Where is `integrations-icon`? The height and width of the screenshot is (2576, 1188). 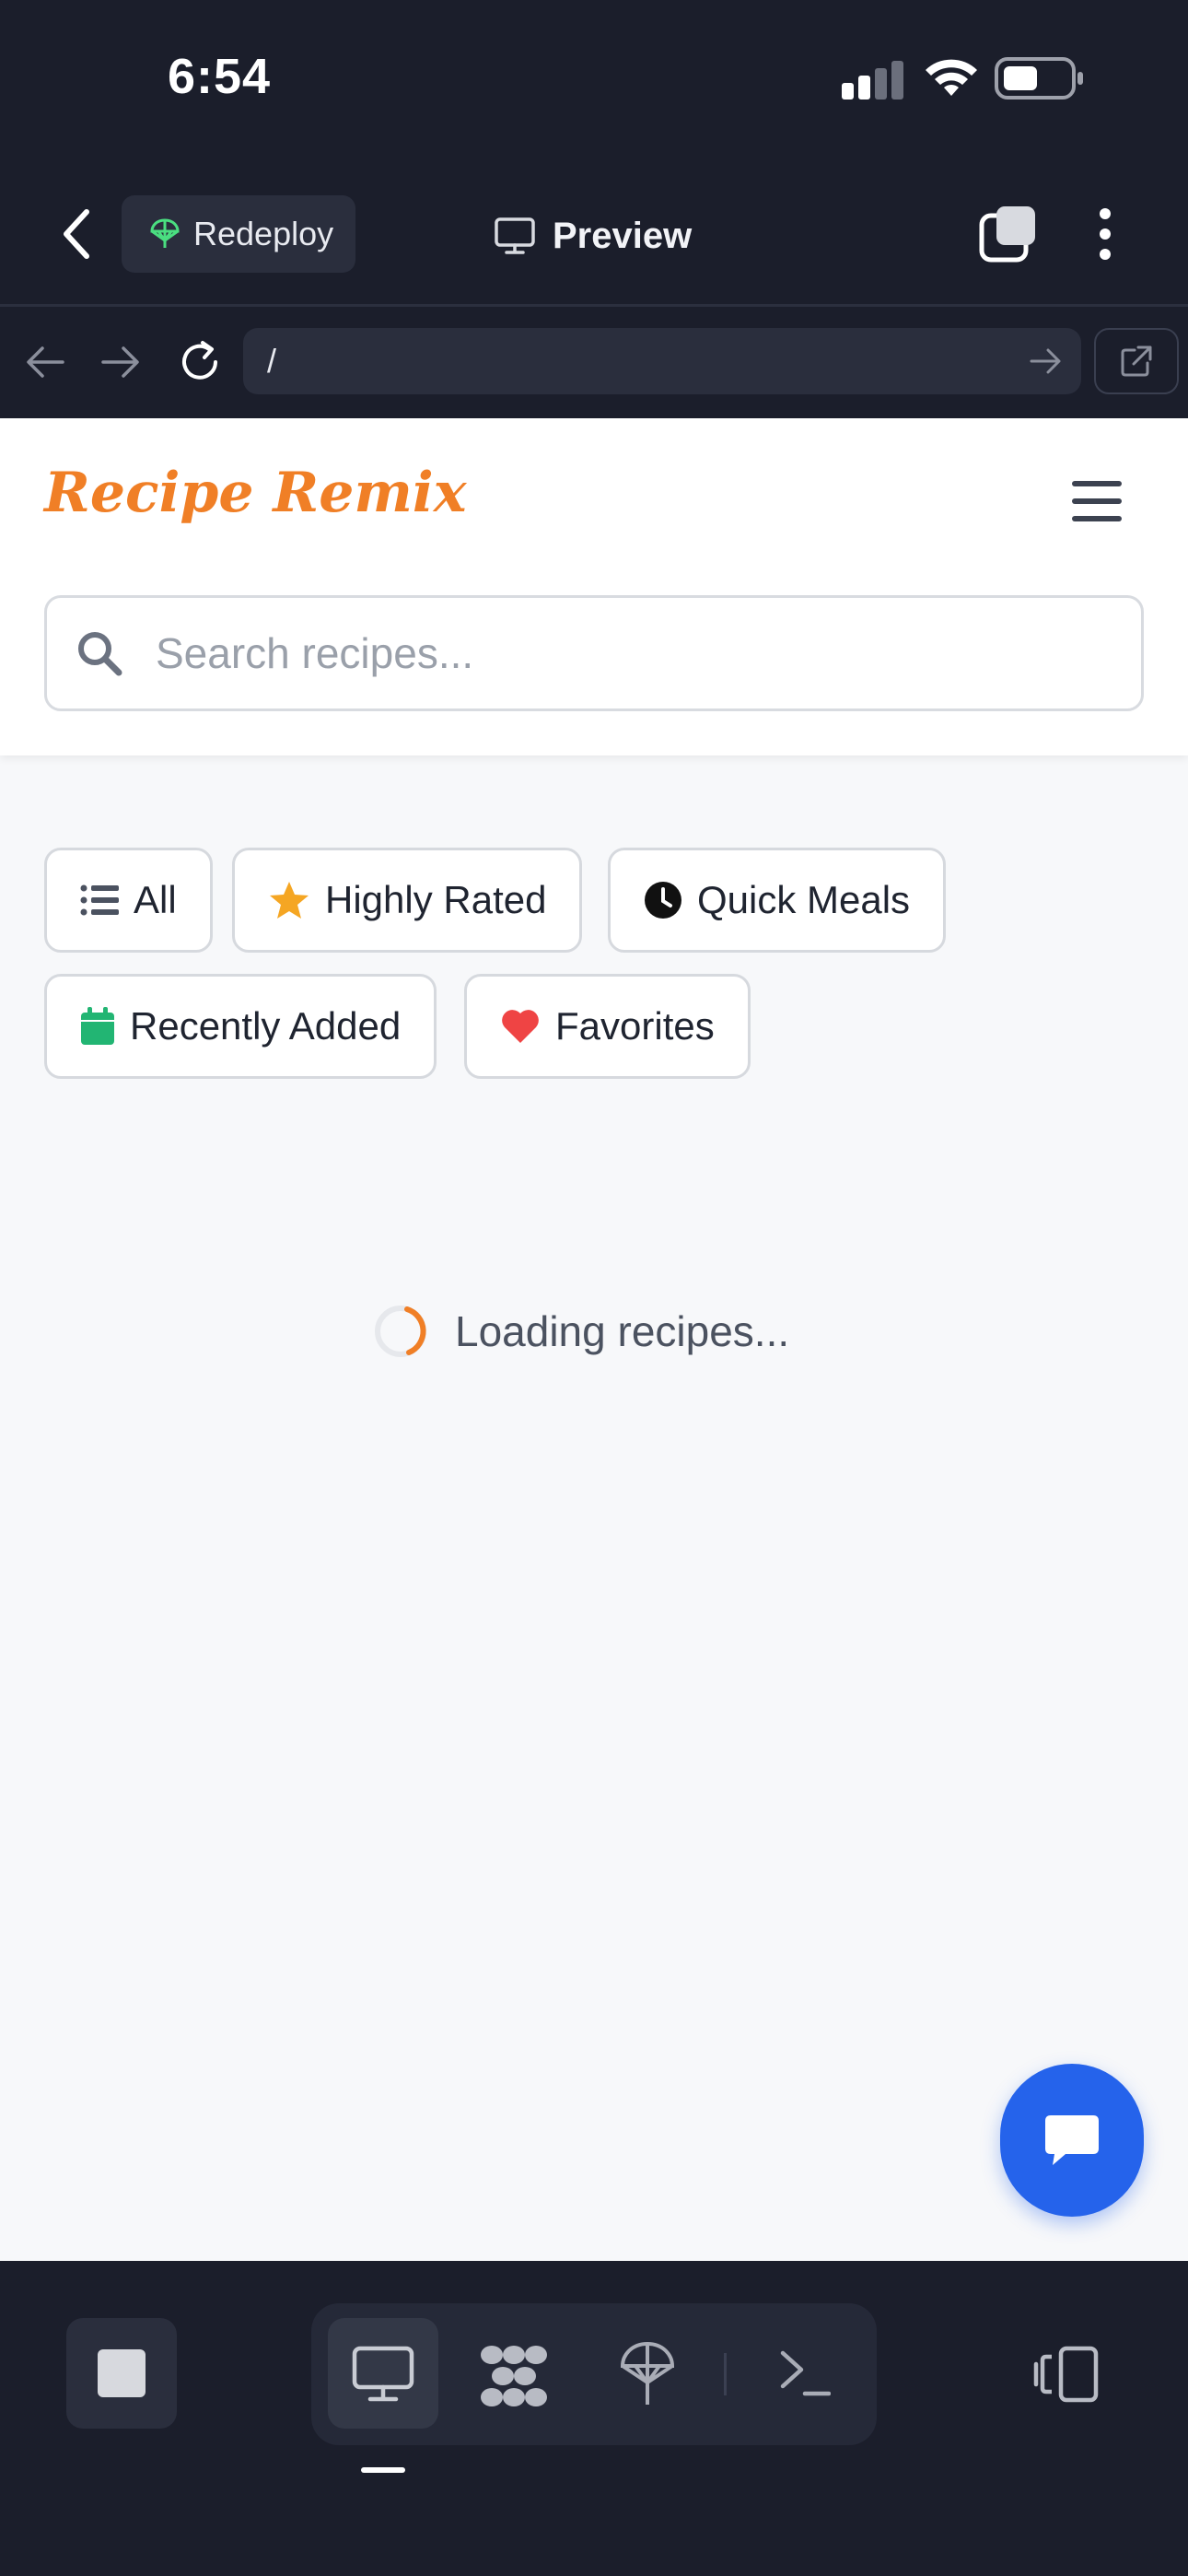
integrations-icon is located at coordinates (514, 2376).